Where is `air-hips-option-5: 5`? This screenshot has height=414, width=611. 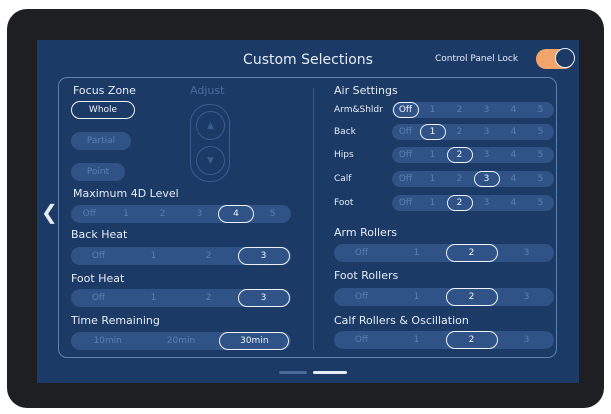
air-hips-option-5: 5 is located at coordinates (540, 155).